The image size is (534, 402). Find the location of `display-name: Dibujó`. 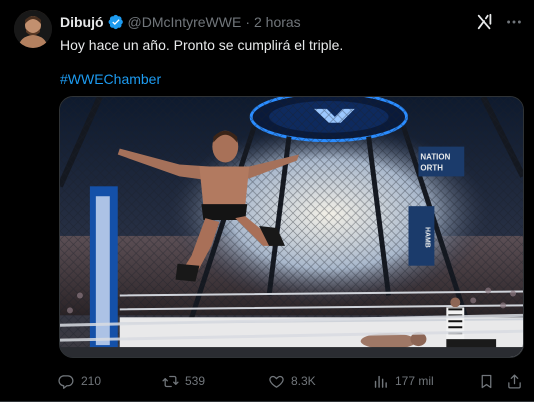

display-name: Dibujó is located at coordinates (82, 22).